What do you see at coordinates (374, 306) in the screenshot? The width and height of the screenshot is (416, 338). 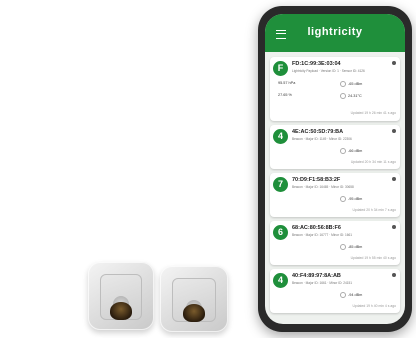 I see `updated-time: Updated 19 h 40 min 4 s ago` at bounding box center [374, 306].